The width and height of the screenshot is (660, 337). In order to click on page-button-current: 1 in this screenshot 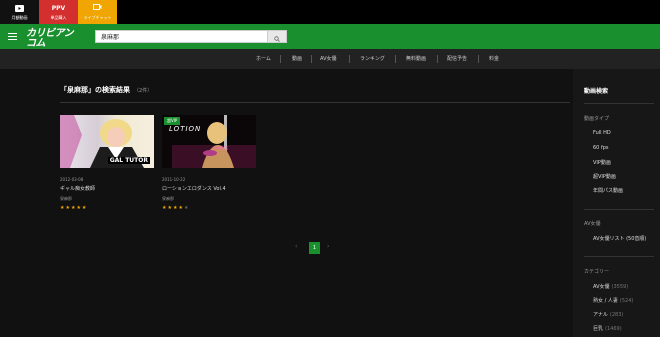, I will do `click(314, 248)`.